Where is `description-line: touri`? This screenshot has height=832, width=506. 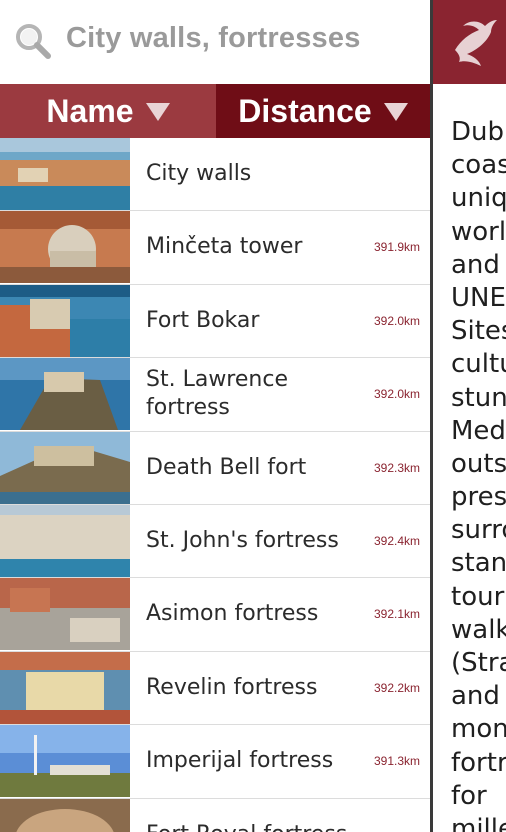 description-line: touri is located at coordinates (478, 596).